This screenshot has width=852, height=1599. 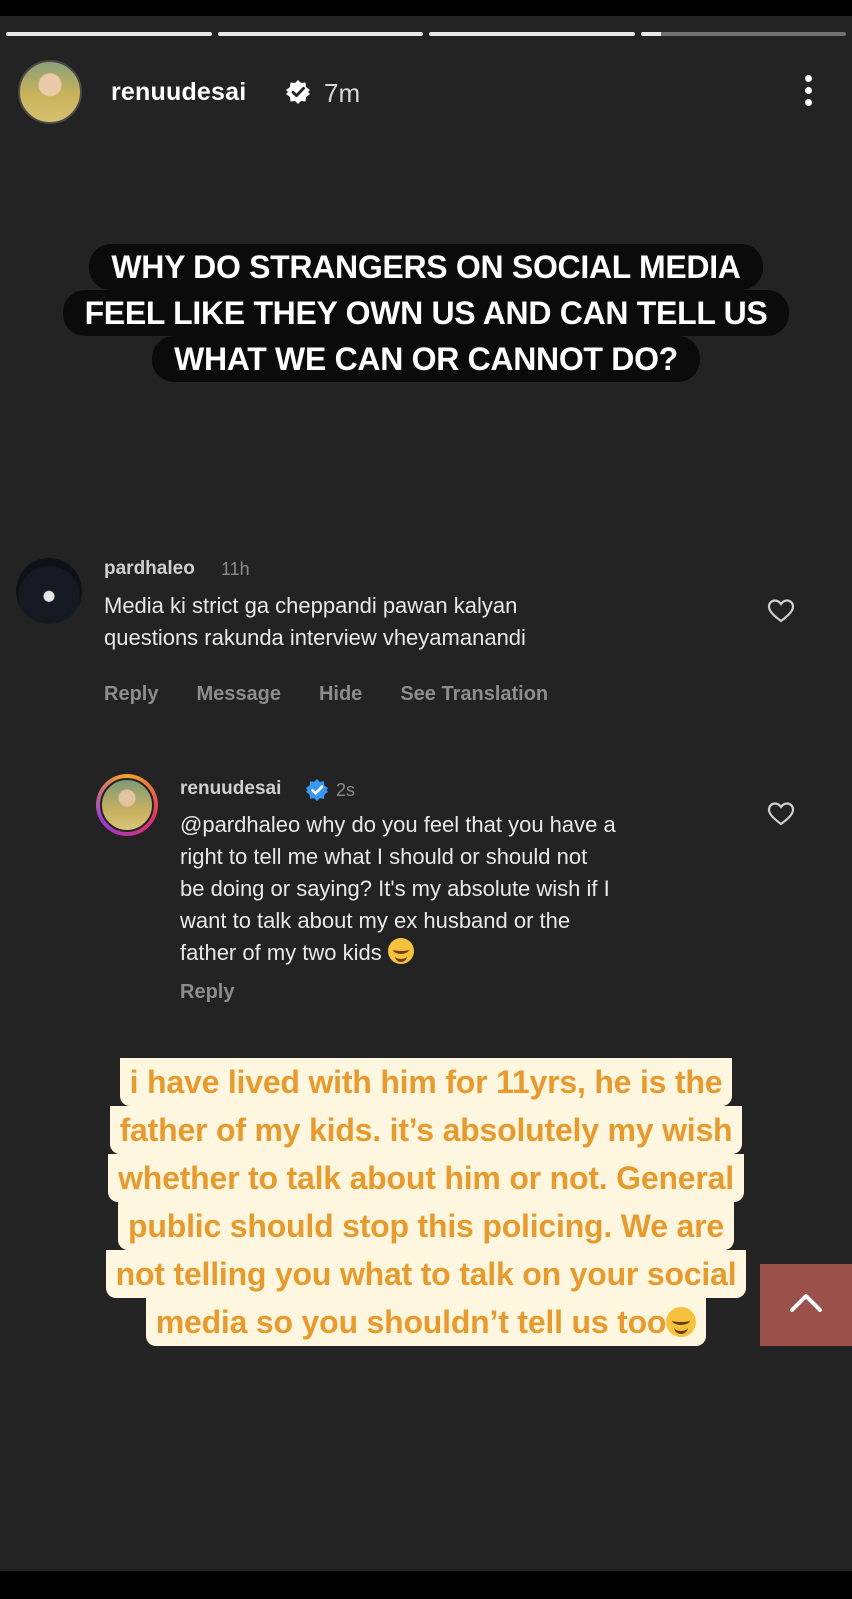 I want to click on comment-text-line: questions rakunda interview vheyamanandi, so click(x=315, y=637).